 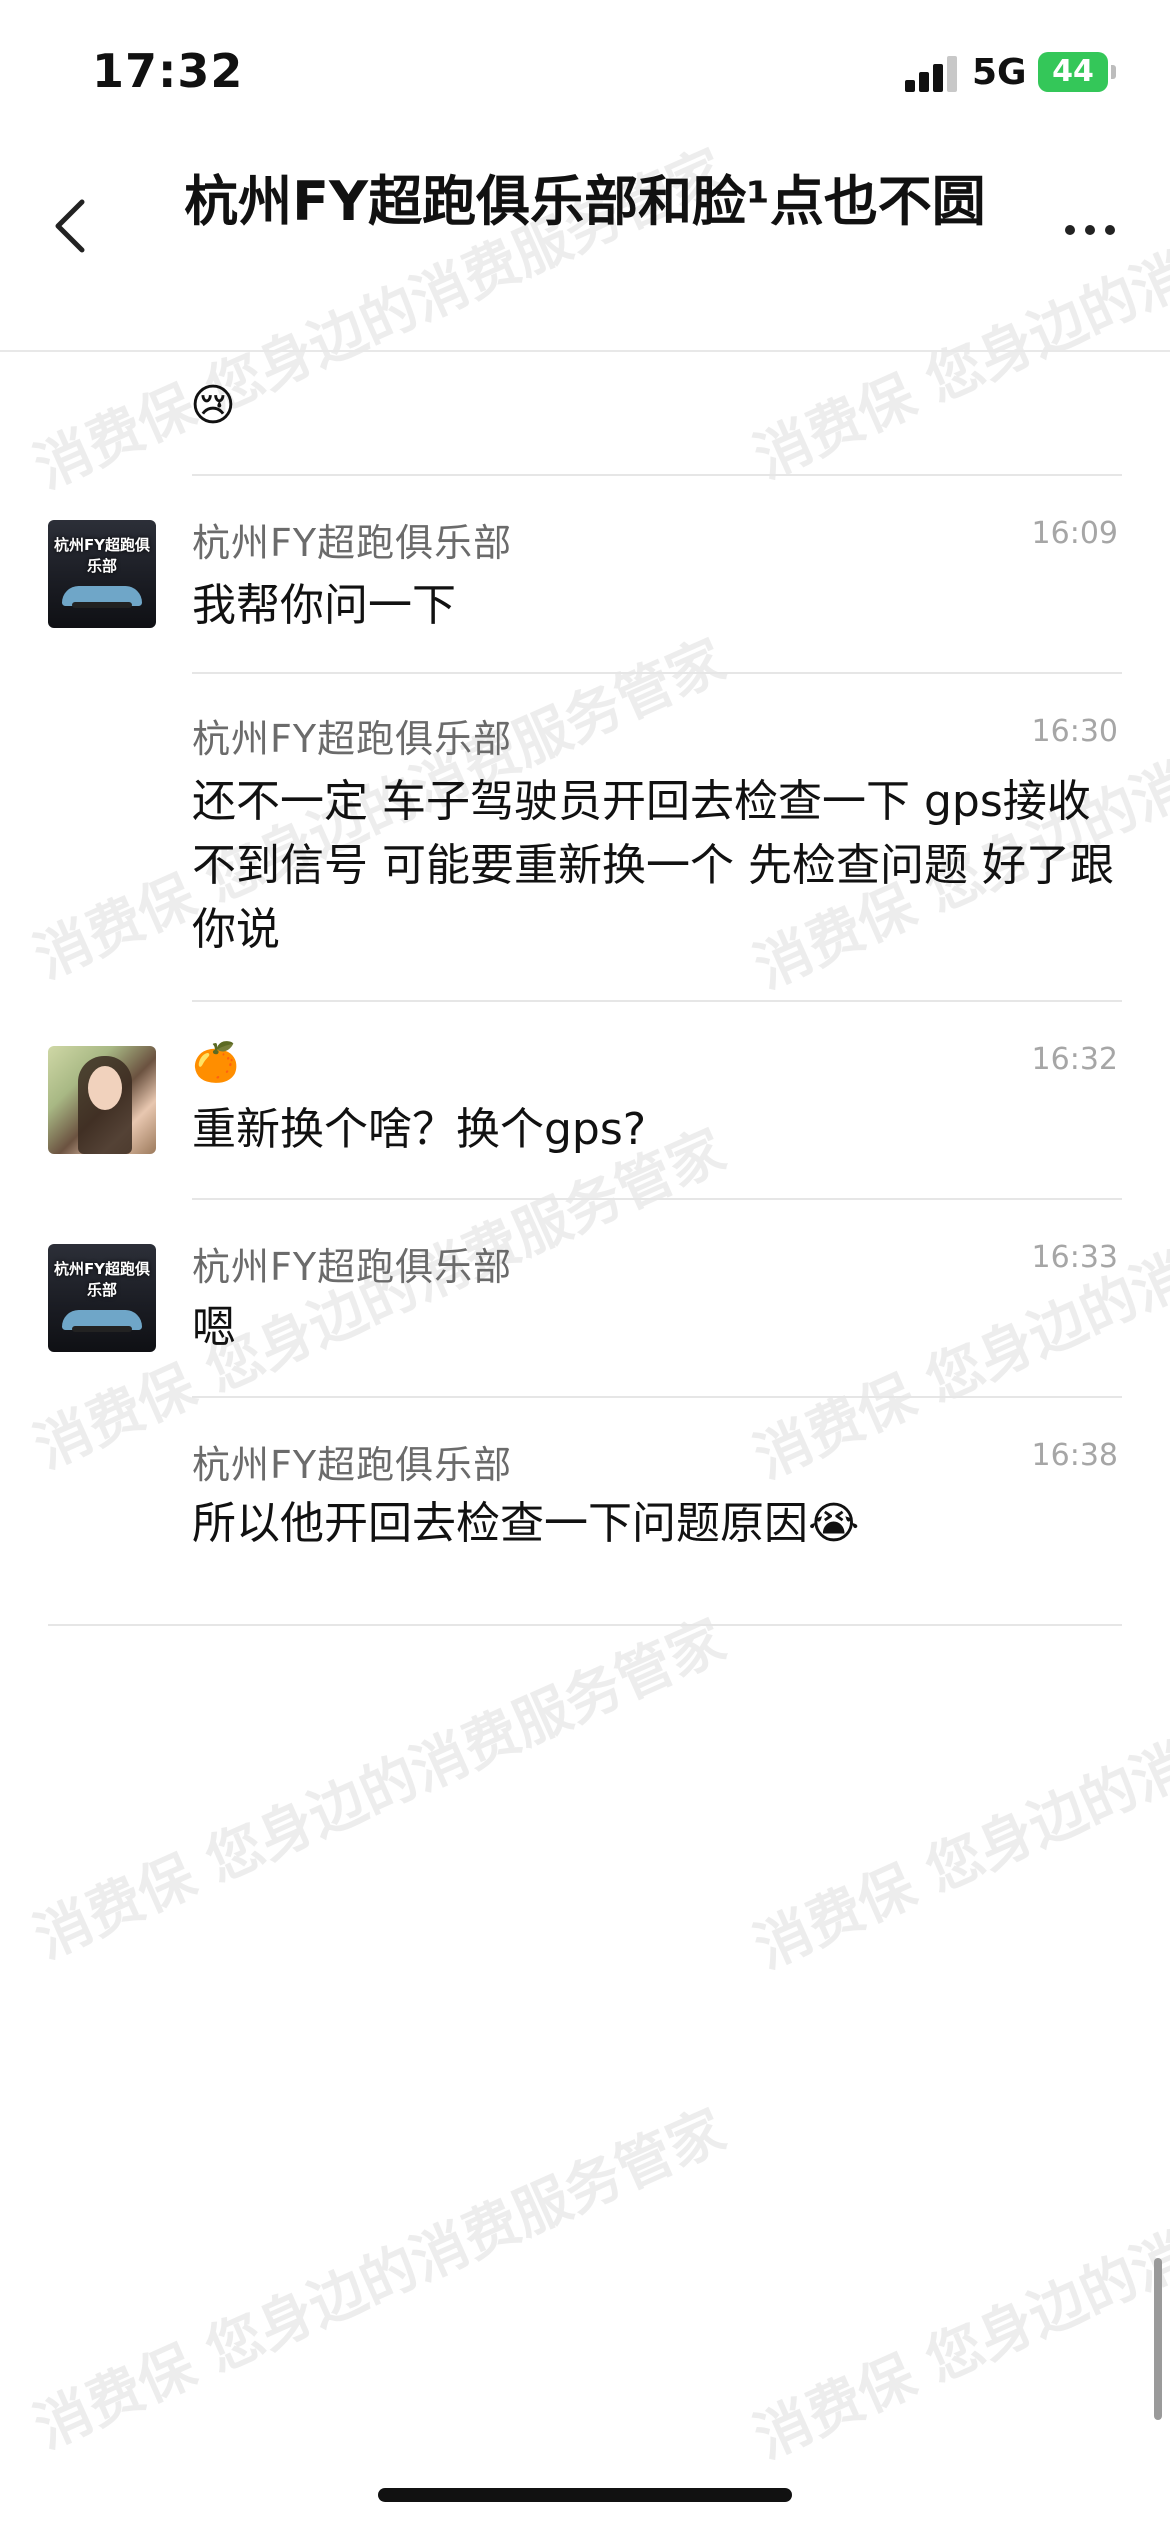 I want to click on avatar-face, so click(x=105, y=1088).